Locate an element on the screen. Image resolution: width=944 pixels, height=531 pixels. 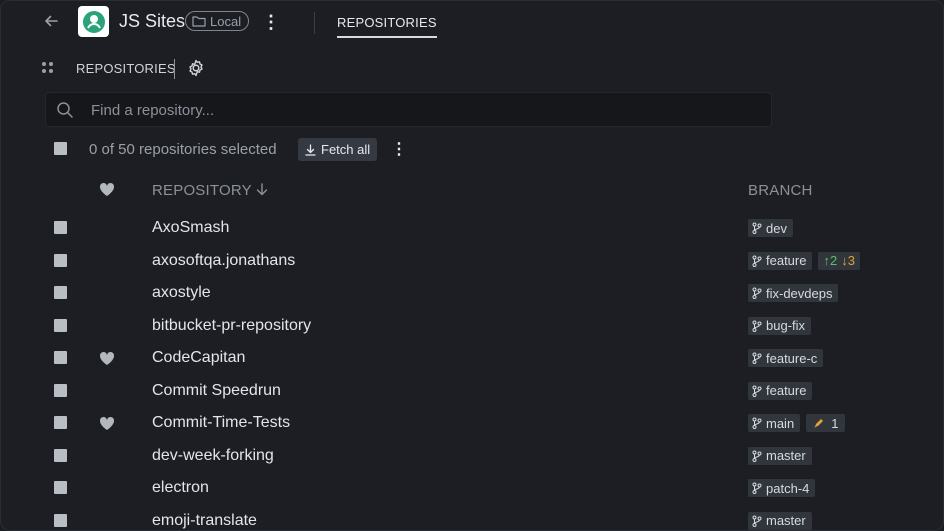
top-header: JS Sites Local ⋮ REPOSITORIES is located at coordinates (472, 23).